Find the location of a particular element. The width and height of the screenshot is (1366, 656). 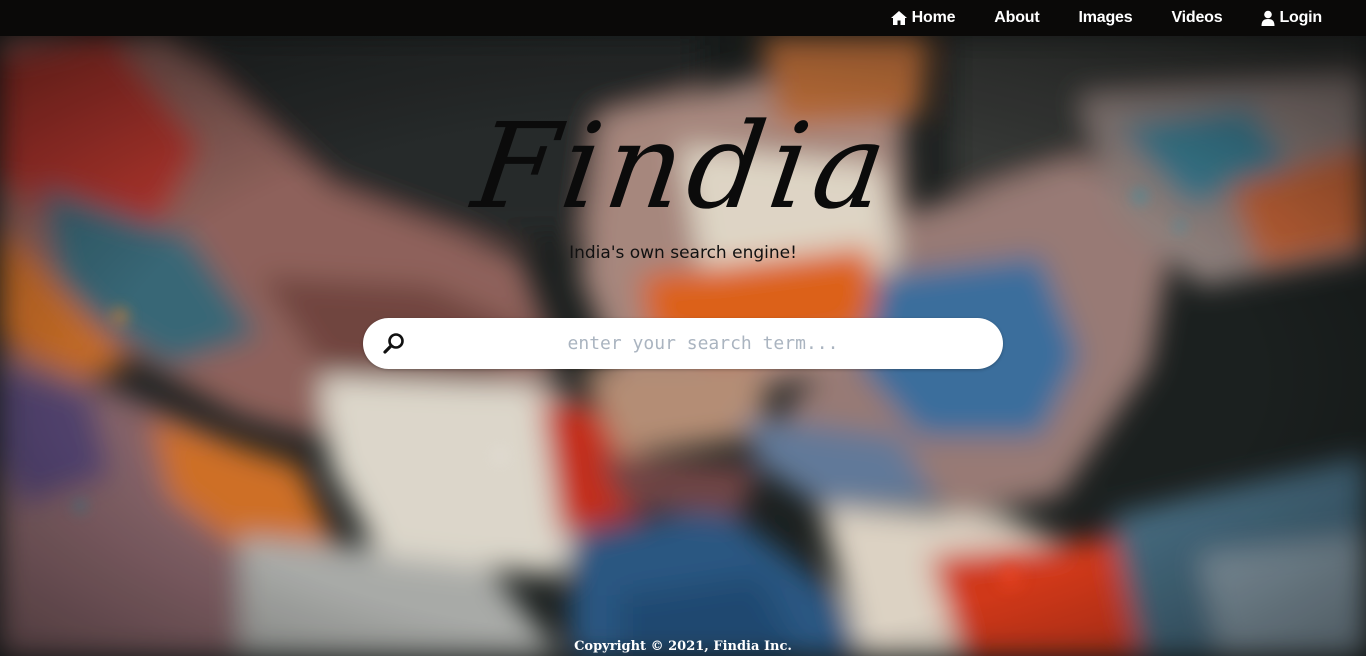

nav-item-home: Home is located at coordinates (923, 18).